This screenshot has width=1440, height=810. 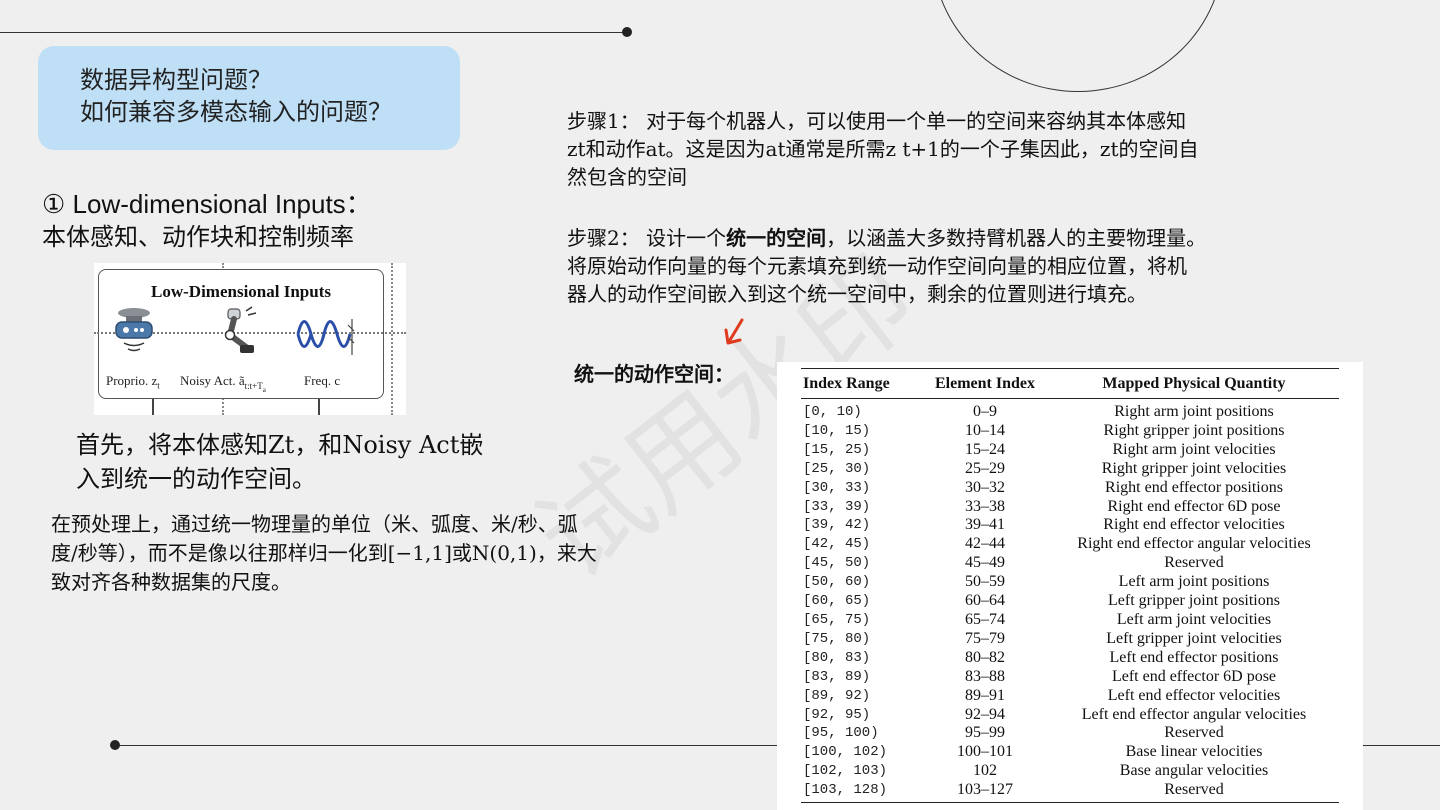 What do you see at coordinates (1070, 507) in the screenshot?
I see `table-row: [33, 39) 33–38 Right end effector 6D pose` at bounding box center [1070, 507].